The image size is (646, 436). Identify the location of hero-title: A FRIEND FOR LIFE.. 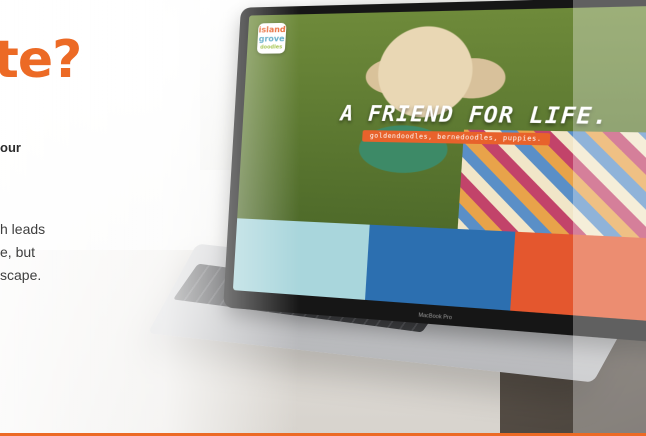
(475, 115).